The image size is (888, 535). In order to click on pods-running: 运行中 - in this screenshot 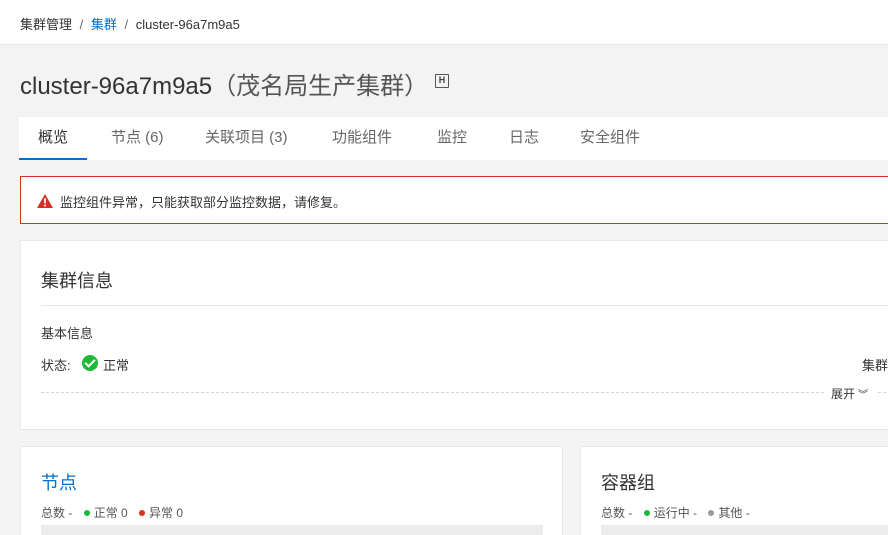, I will do `click(675, 513)`.